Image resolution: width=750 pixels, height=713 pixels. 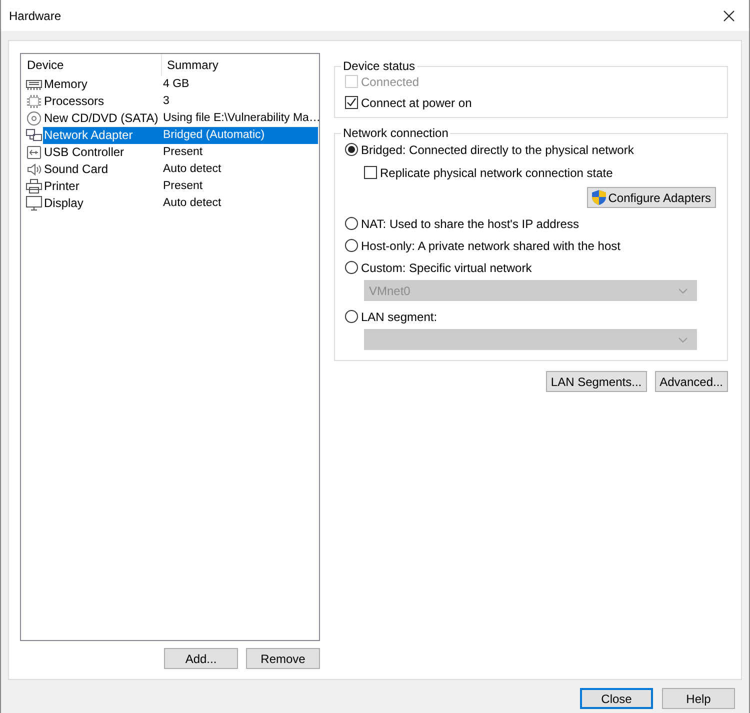 What do you see at coordinates (698, 698) in the screenshot?
I see `dialog-button: Help` at bounding box center [698, 698].